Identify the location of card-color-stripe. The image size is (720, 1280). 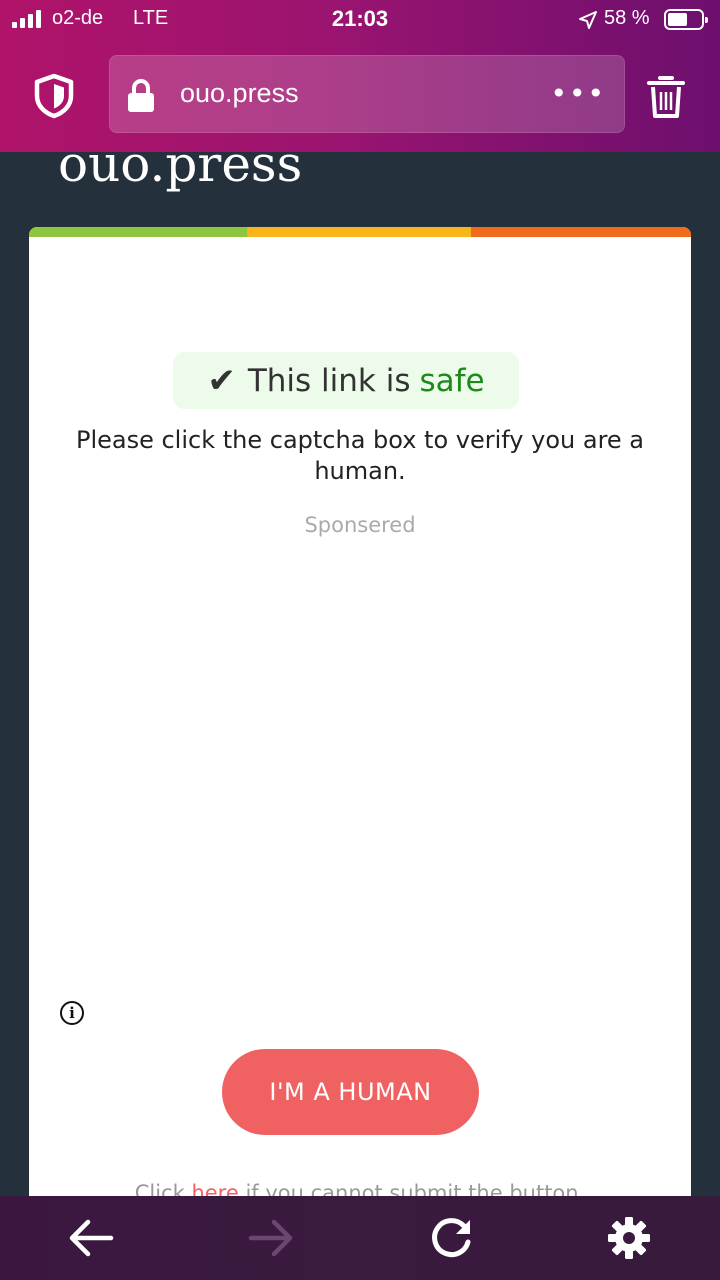
(360, 232).